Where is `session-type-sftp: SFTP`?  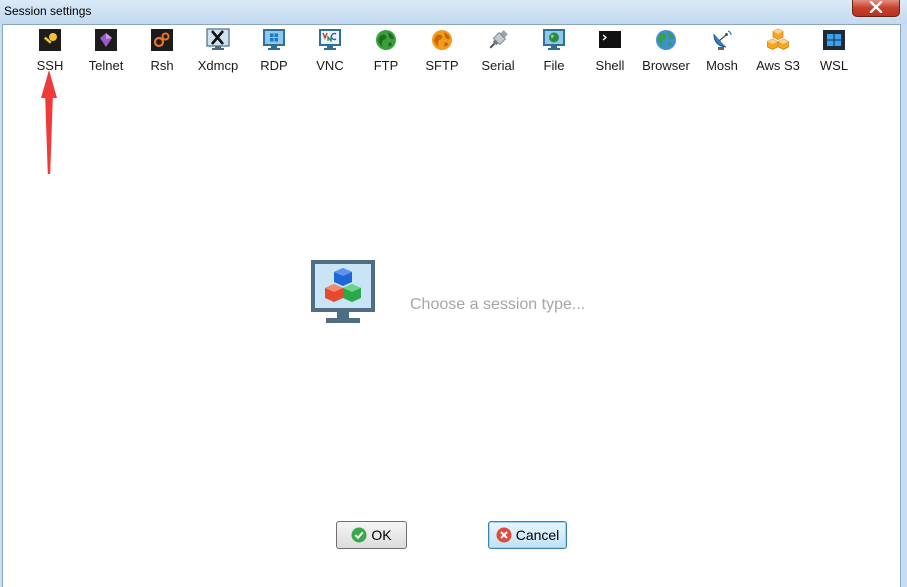
session-type-sftp: SFTP is located at coordinates (442, 61).